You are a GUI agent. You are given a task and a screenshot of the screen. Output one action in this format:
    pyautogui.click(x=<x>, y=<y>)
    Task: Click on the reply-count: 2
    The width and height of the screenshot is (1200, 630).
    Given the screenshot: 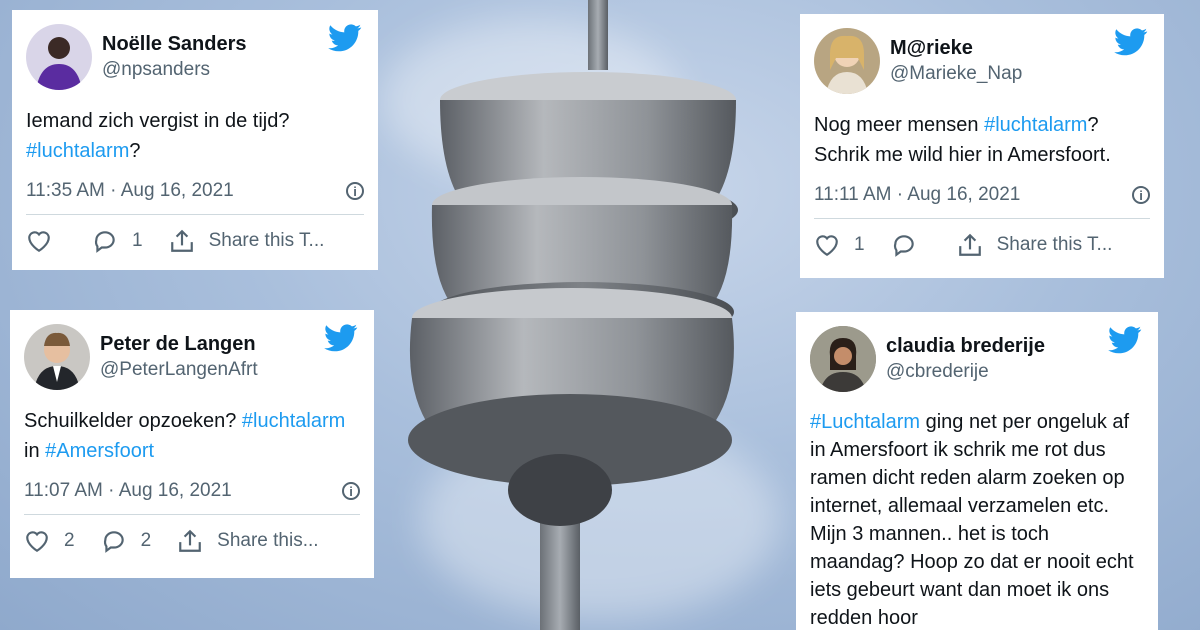 What is the action you would take?
    pyautogui.click(x=146, y=540)
    